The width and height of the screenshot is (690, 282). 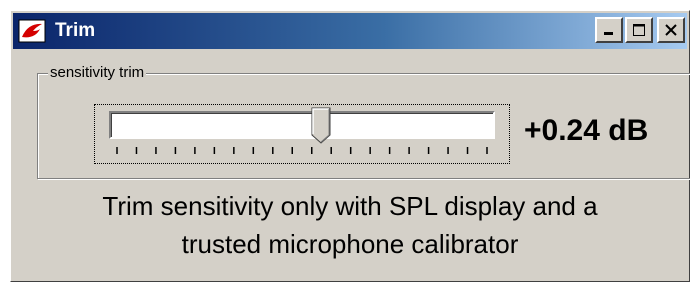 I want to click on maximize-icon, so click(x=639, y=30).